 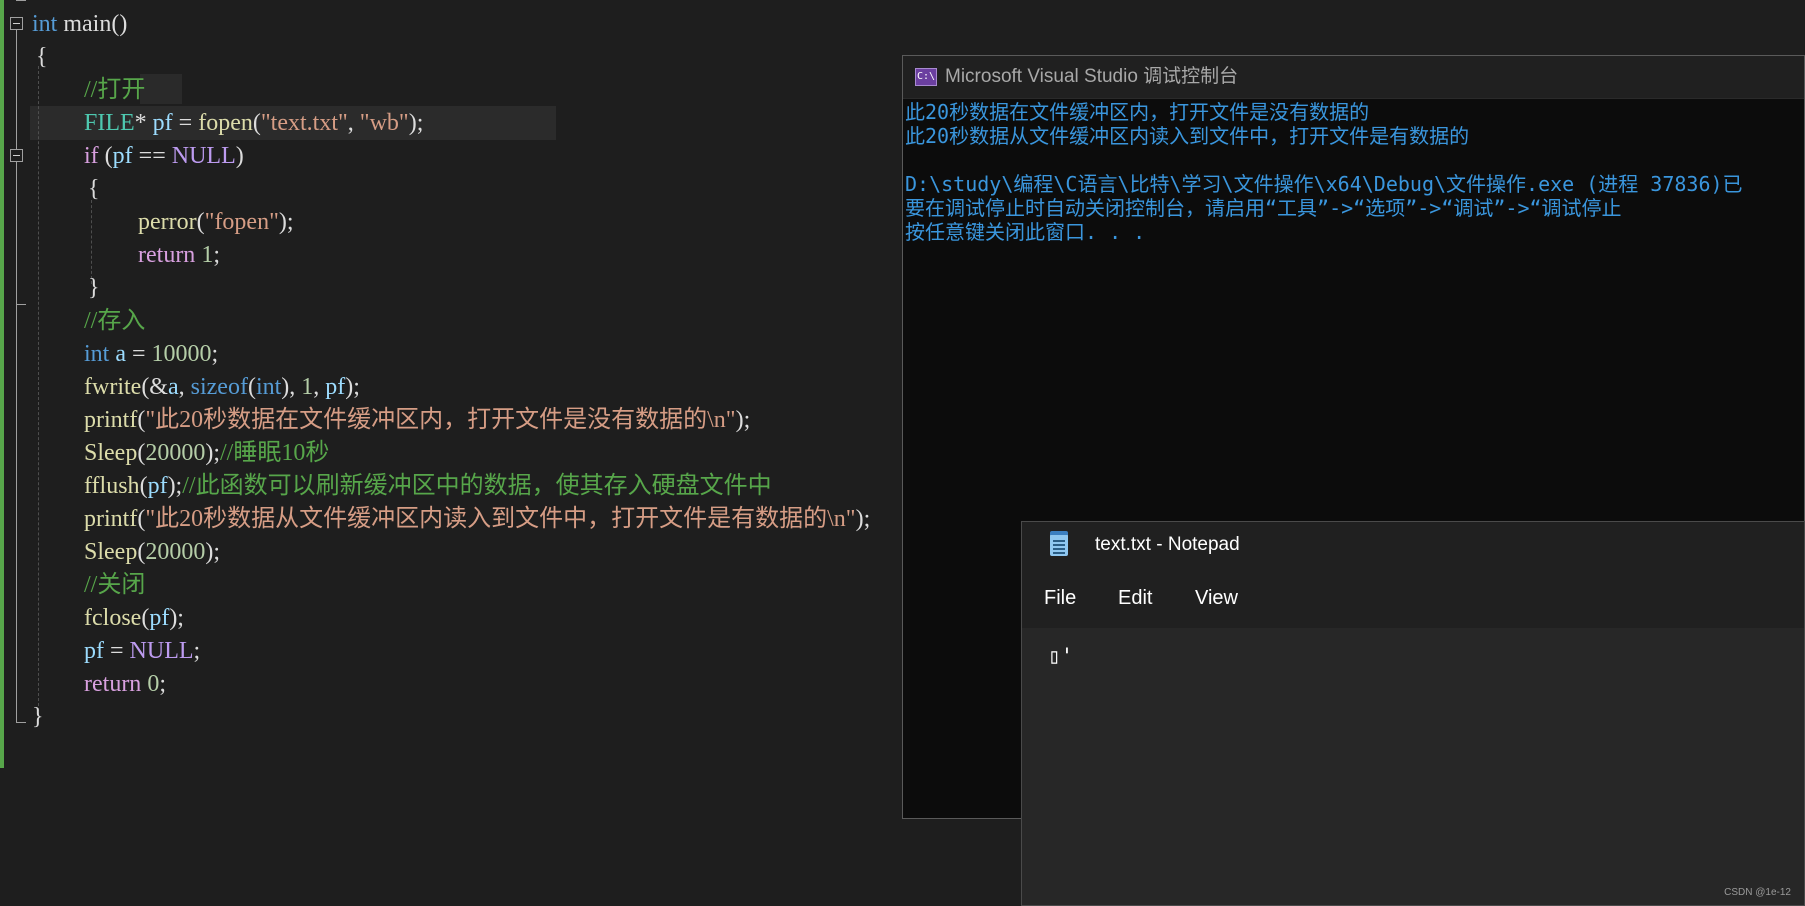 I want to click on code-line: perror("fopen");, so click(x=216, y=222).